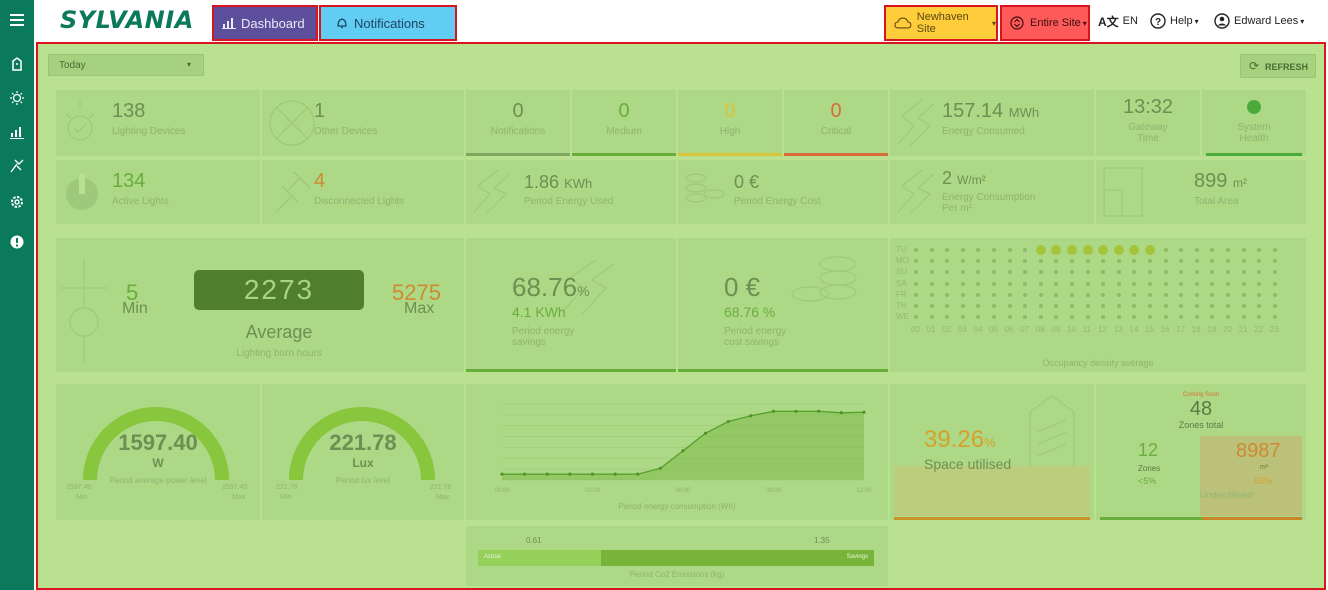  What do you see at coordinates (1181, 21) in the screenshot?
I see `help-label: Help` at bounding box center [1181, 21].